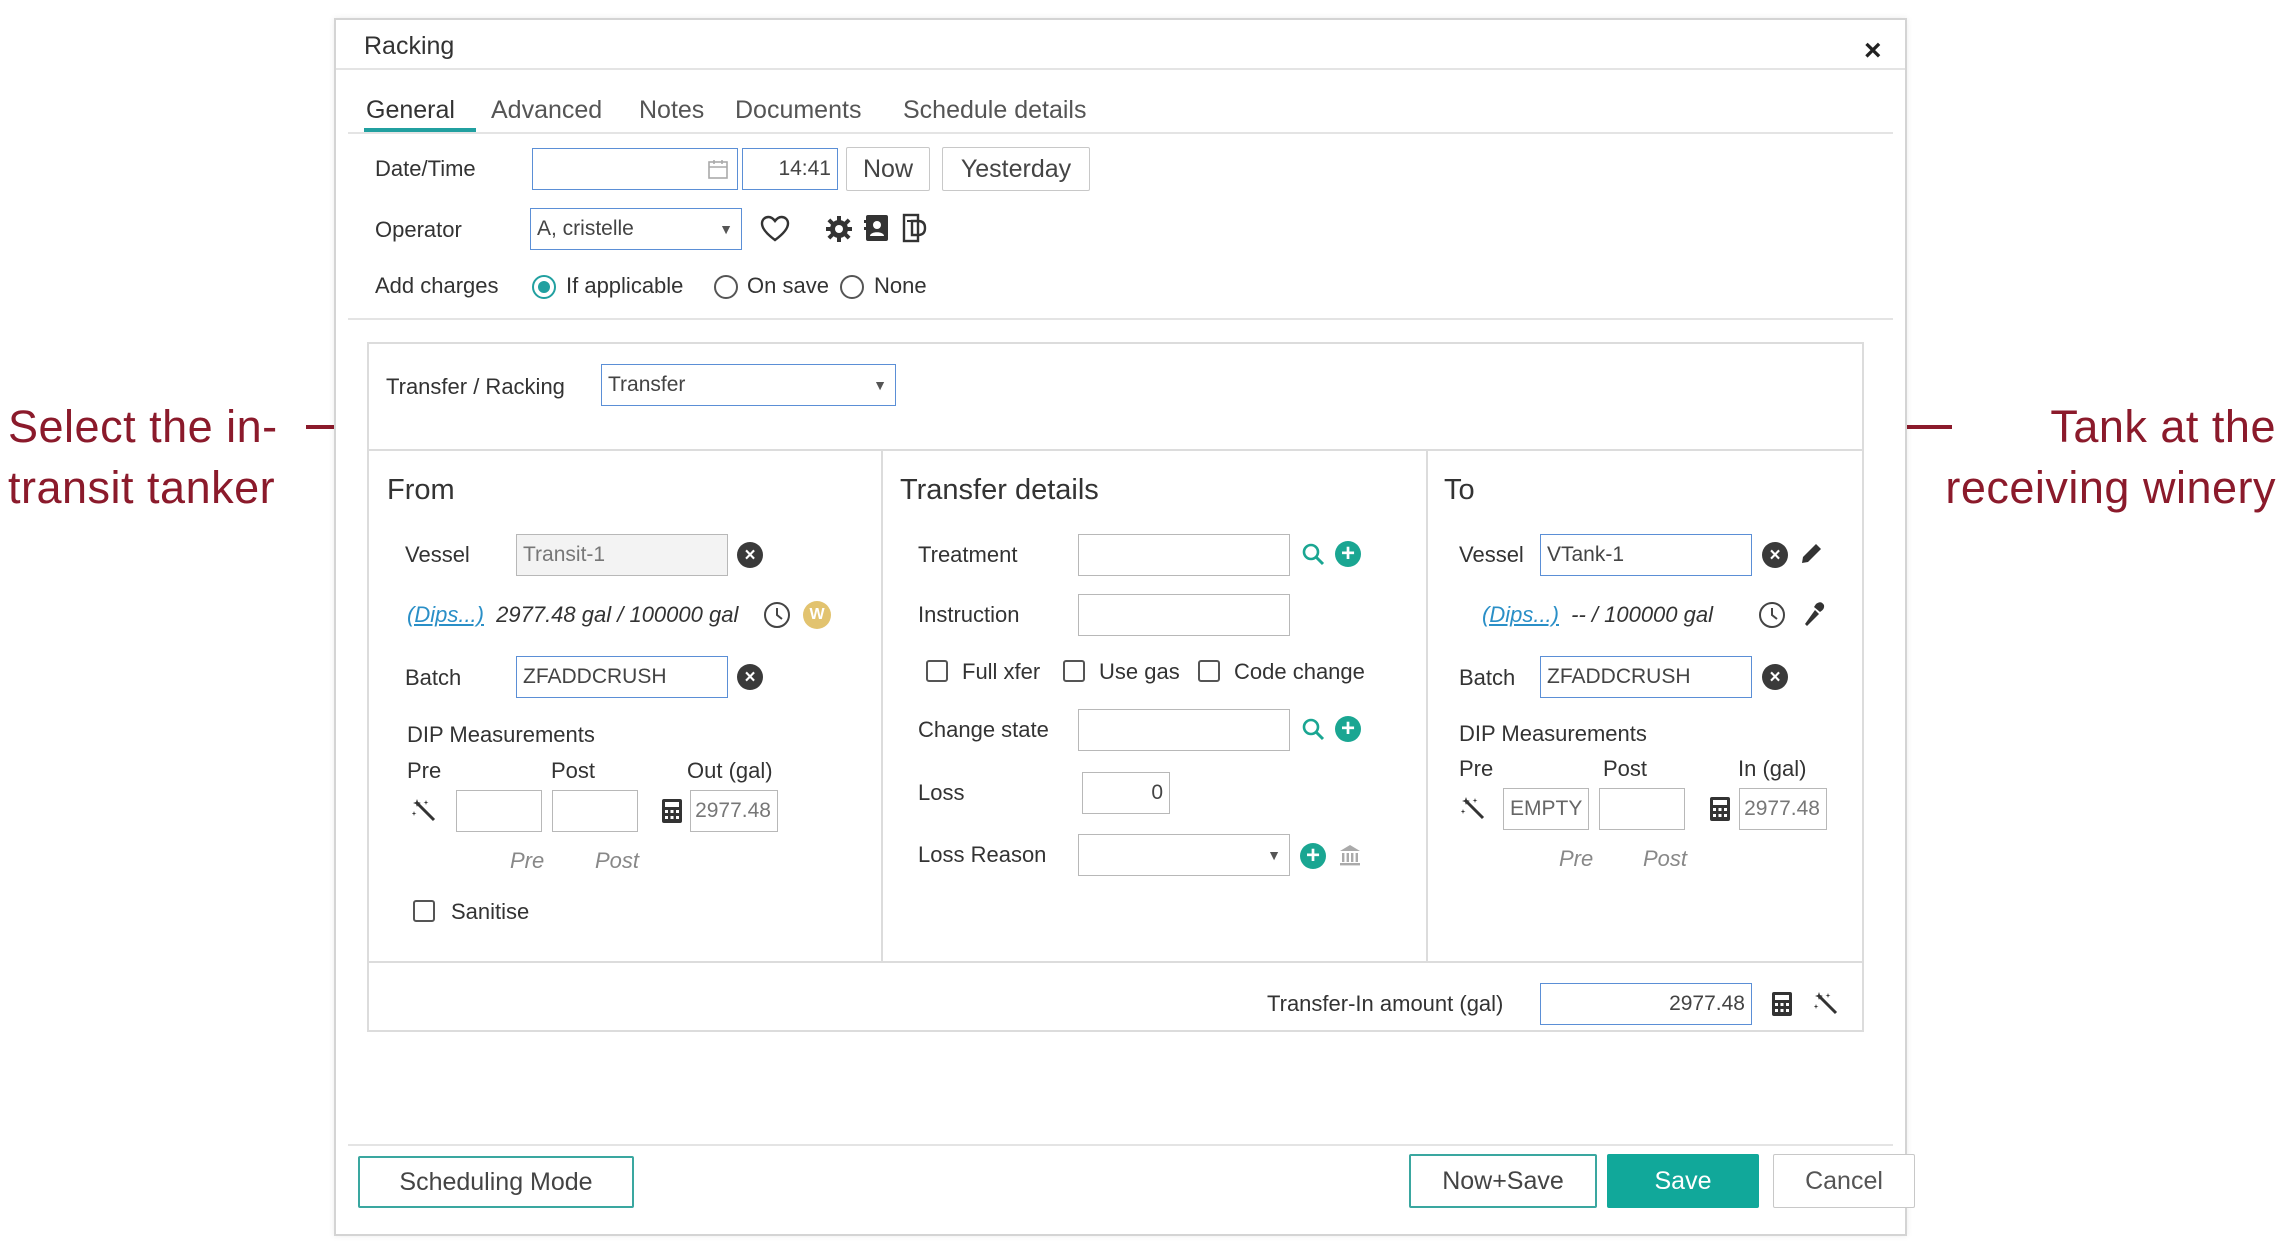 This screenshot has height=1252, width=2276. Describe the element at coordinates (671, 110) in the screenshot. I see `tab-notes: Notes` at that location.